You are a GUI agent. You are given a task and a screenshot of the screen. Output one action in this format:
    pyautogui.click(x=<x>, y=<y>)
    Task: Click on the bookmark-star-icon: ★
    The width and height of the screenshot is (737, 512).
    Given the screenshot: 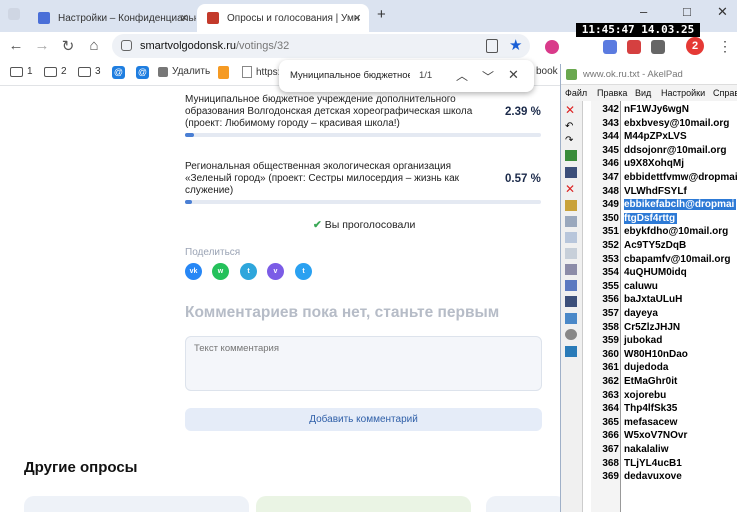 What is the action you would take?
    pyautogui.click(x=515, y=45)
    